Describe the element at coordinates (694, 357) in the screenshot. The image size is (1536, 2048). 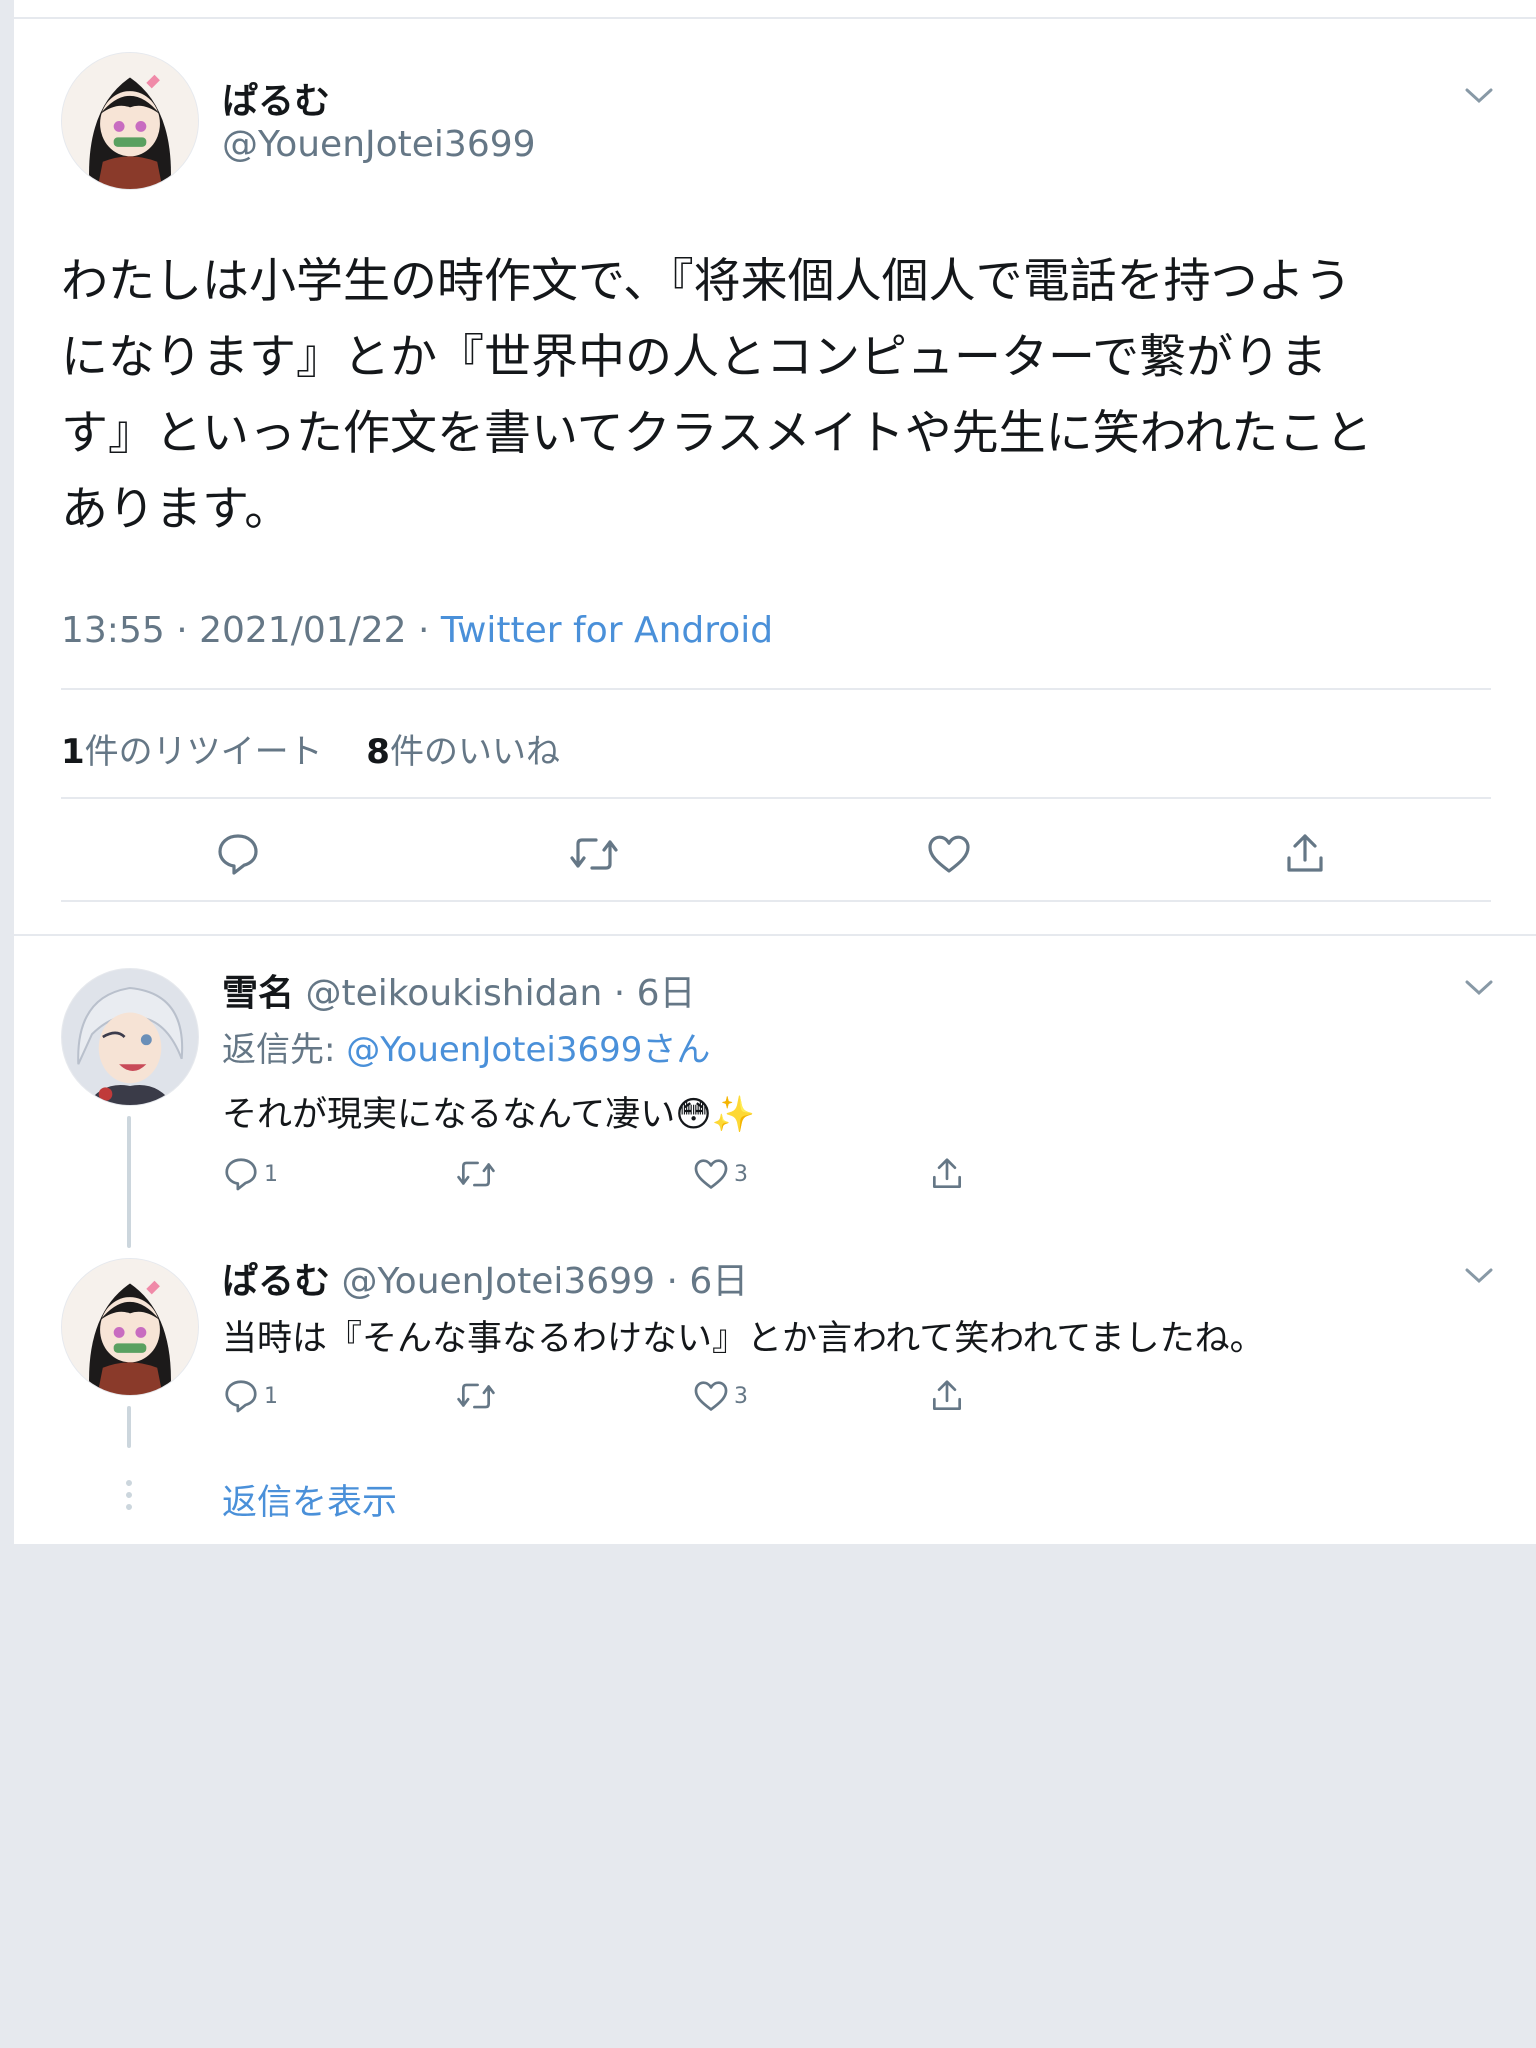
I see `tweet-text-line: になります』とか『世界中の人とコンピューターで繋がりま` at that location.